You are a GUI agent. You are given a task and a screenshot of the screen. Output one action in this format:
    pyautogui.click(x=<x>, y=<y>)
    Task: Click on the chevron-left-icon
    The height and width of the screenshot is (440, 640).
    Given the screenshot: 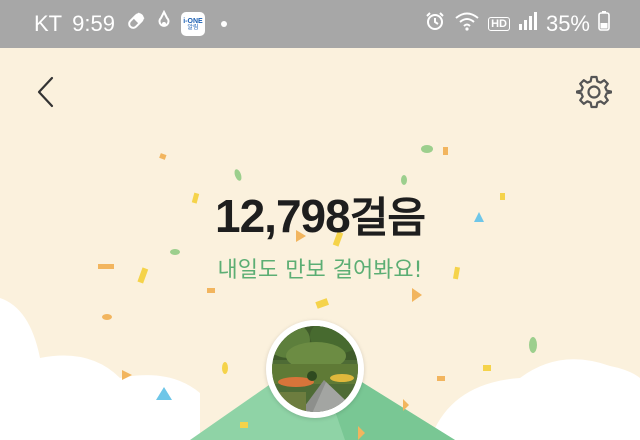 What is the action you would take?
    pyautogui.click(x=46, y=94)
    